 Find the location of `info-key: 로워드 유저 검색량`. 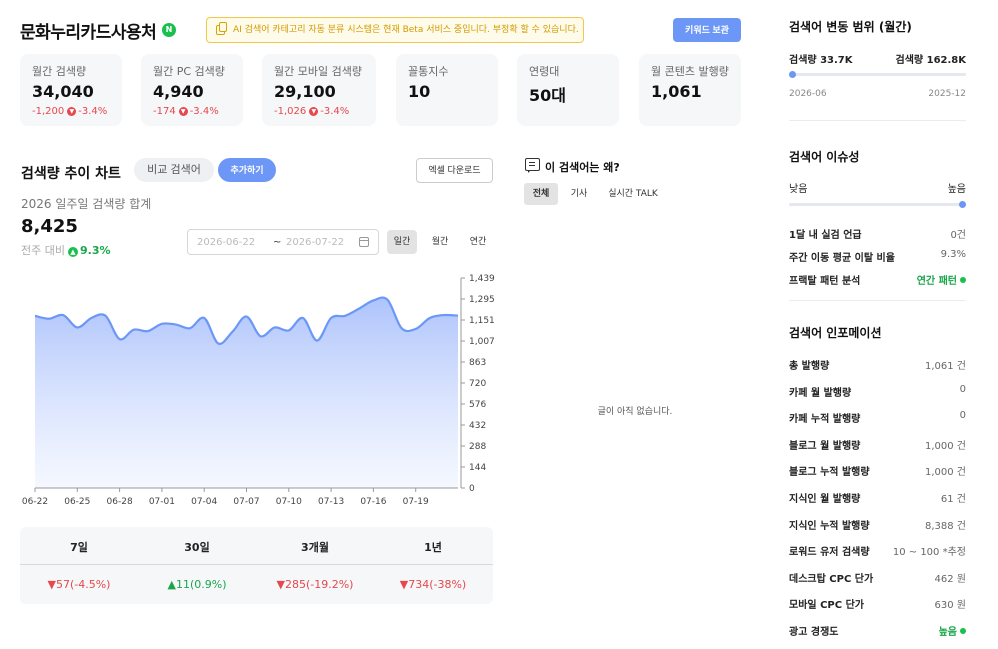

info-key: 로워드 유저 검색량 is located at coordinates (829, 553).